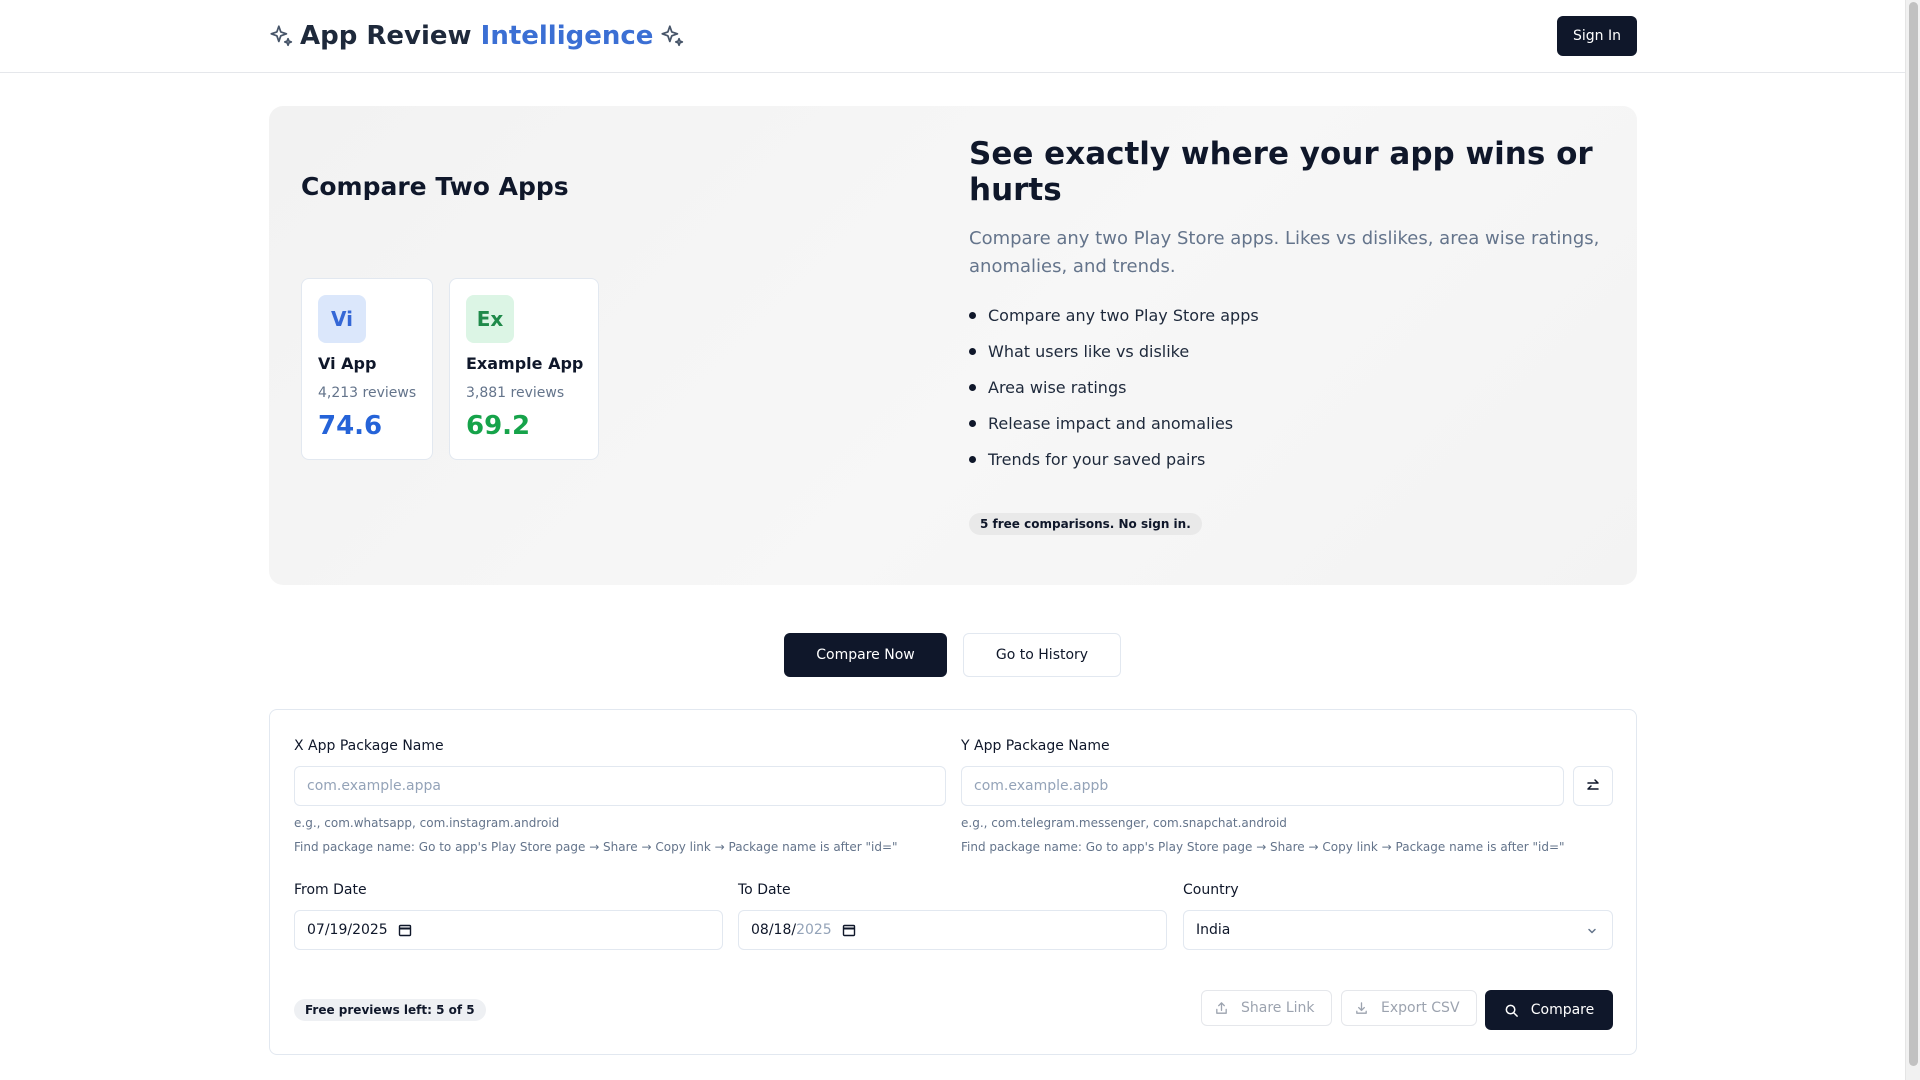  Describe the element at coordinates (1213, 930) in the screenshot. I see `country-value: India` at that location.